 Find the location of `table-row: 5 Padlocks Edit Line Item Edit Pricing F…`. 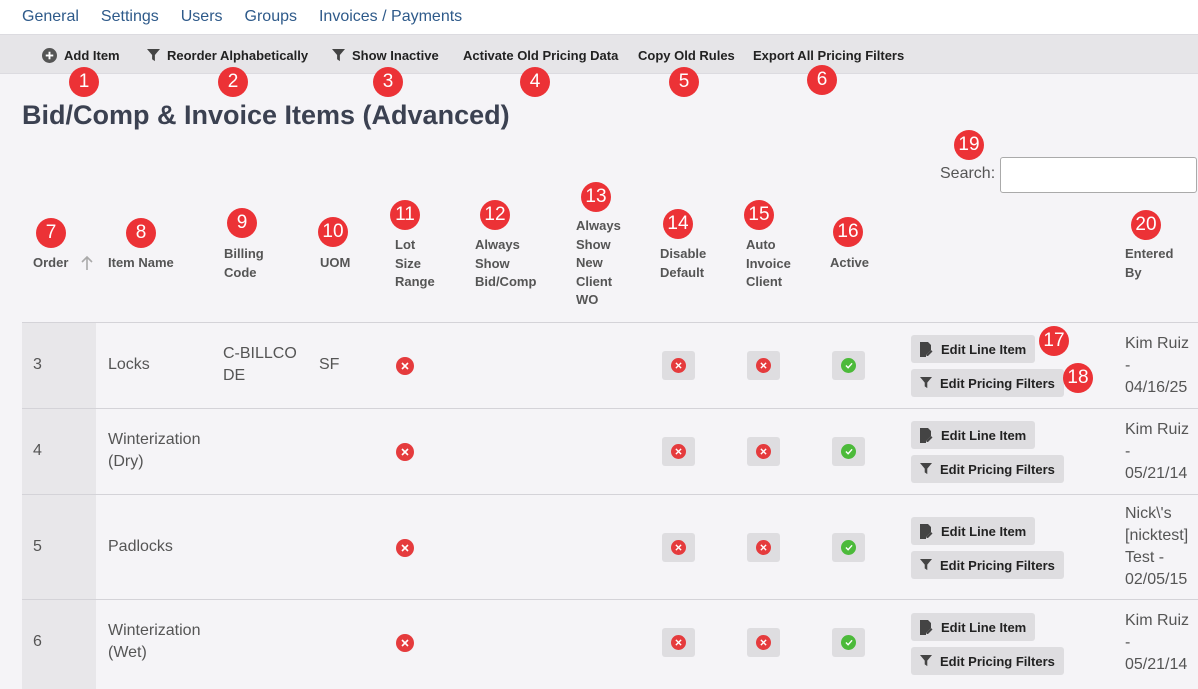

table-row: 5 Padlocks Edit Line Item Edit Pricing F… is located at coordinates (610, 546).